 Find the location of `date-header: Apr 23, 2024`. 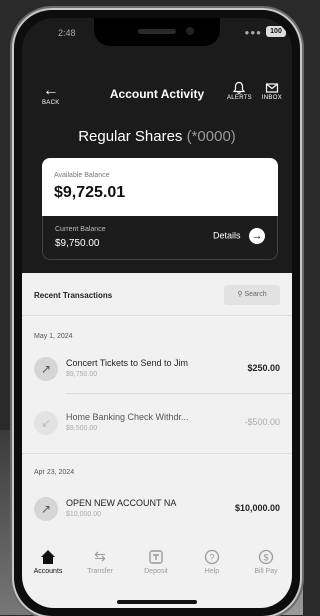

date-header: Apr 23, 2024 is located at coordinates (54, 472).